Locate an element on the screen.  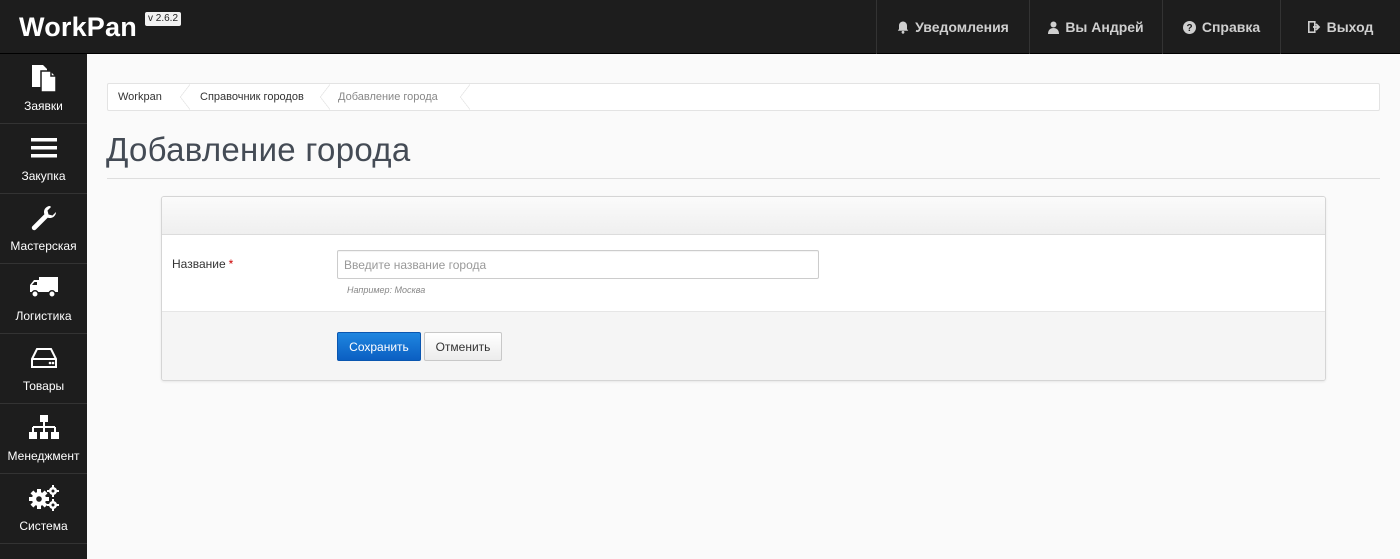
question-icon: ? is located at coordinates (1189, 27).